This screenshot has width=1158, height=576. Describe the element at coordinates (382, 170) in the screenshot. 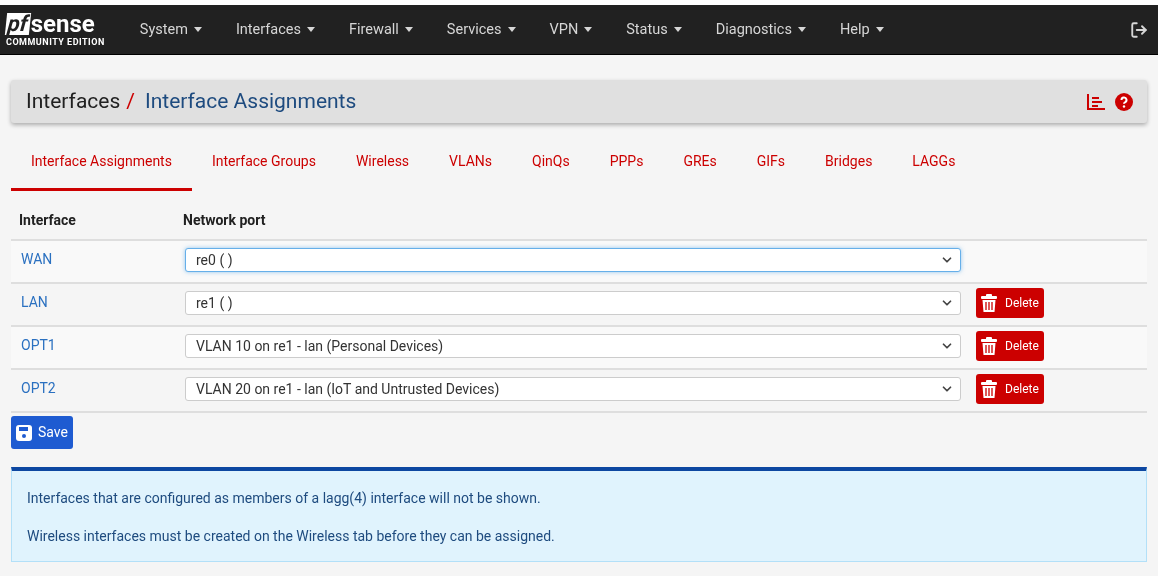

I see `tab: Wireless` at that location.